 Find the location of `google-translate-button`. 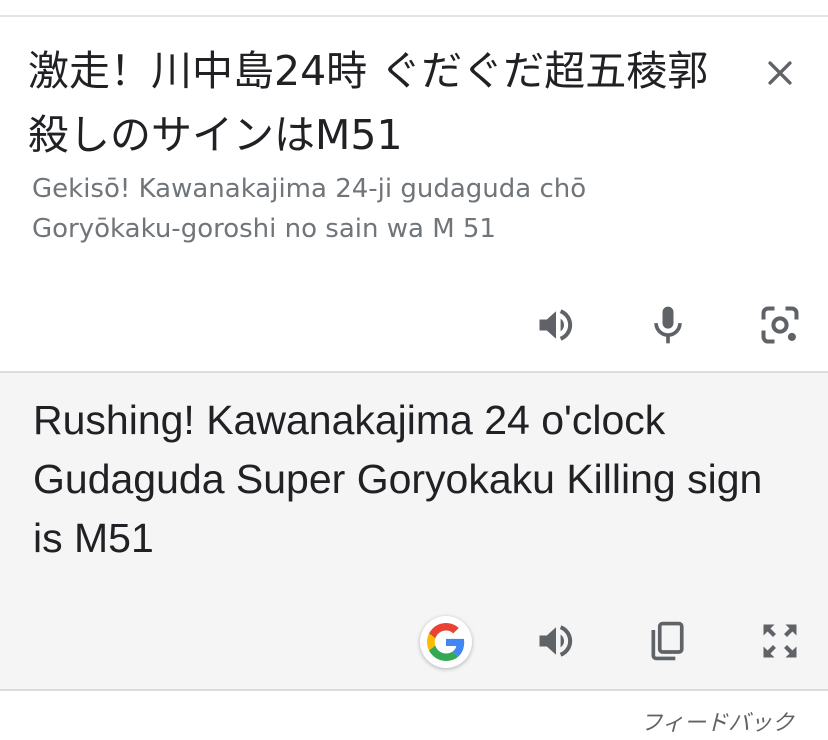

google-translate-button is located at coordinates (446, 642).